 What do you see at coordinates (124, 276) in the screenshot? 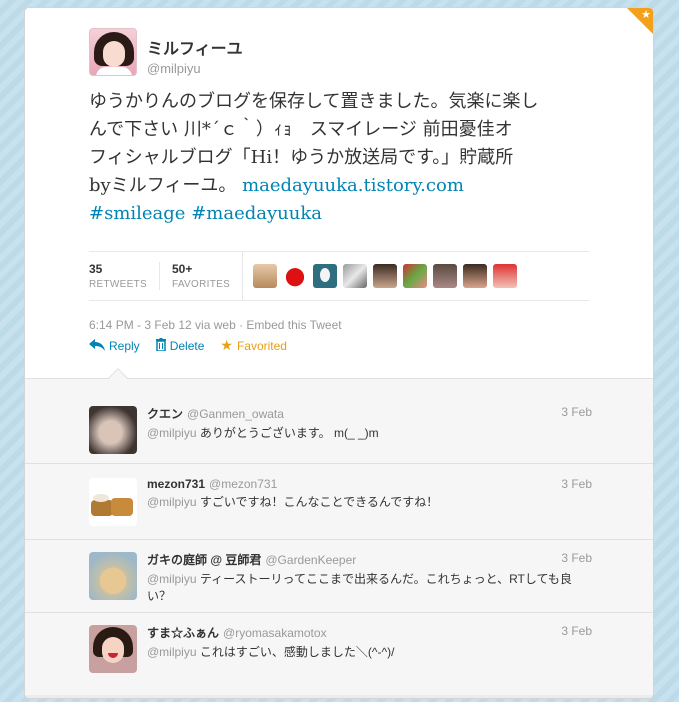
I see `retweets-stat: 35 RETWEETS` at bounding box center [124, 276].